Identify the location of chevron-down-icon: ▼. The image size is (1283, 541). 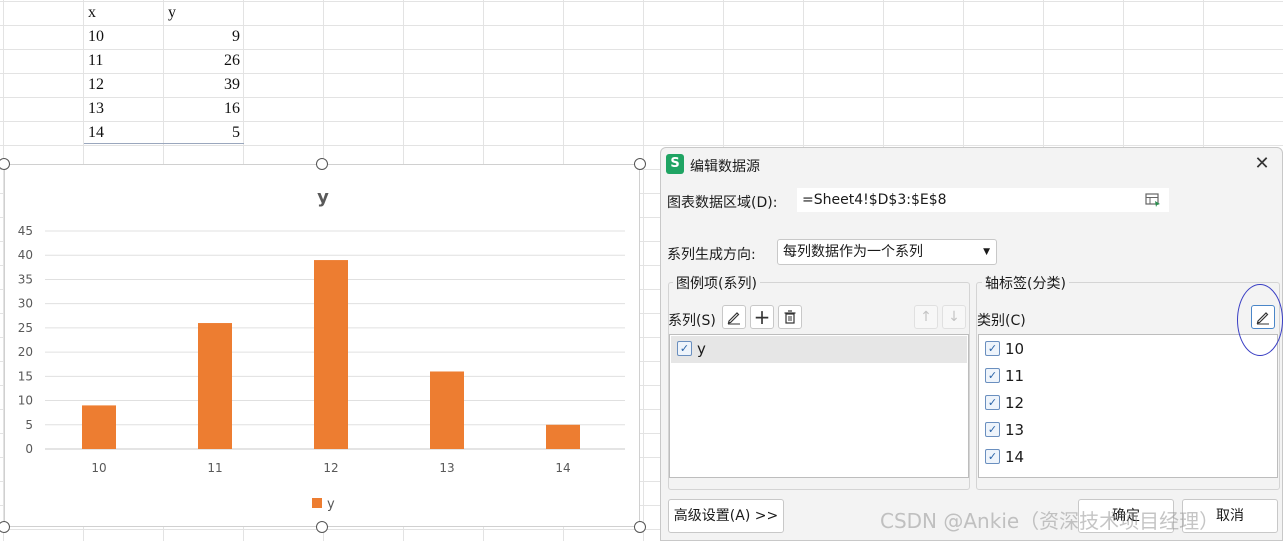
(986, 252).